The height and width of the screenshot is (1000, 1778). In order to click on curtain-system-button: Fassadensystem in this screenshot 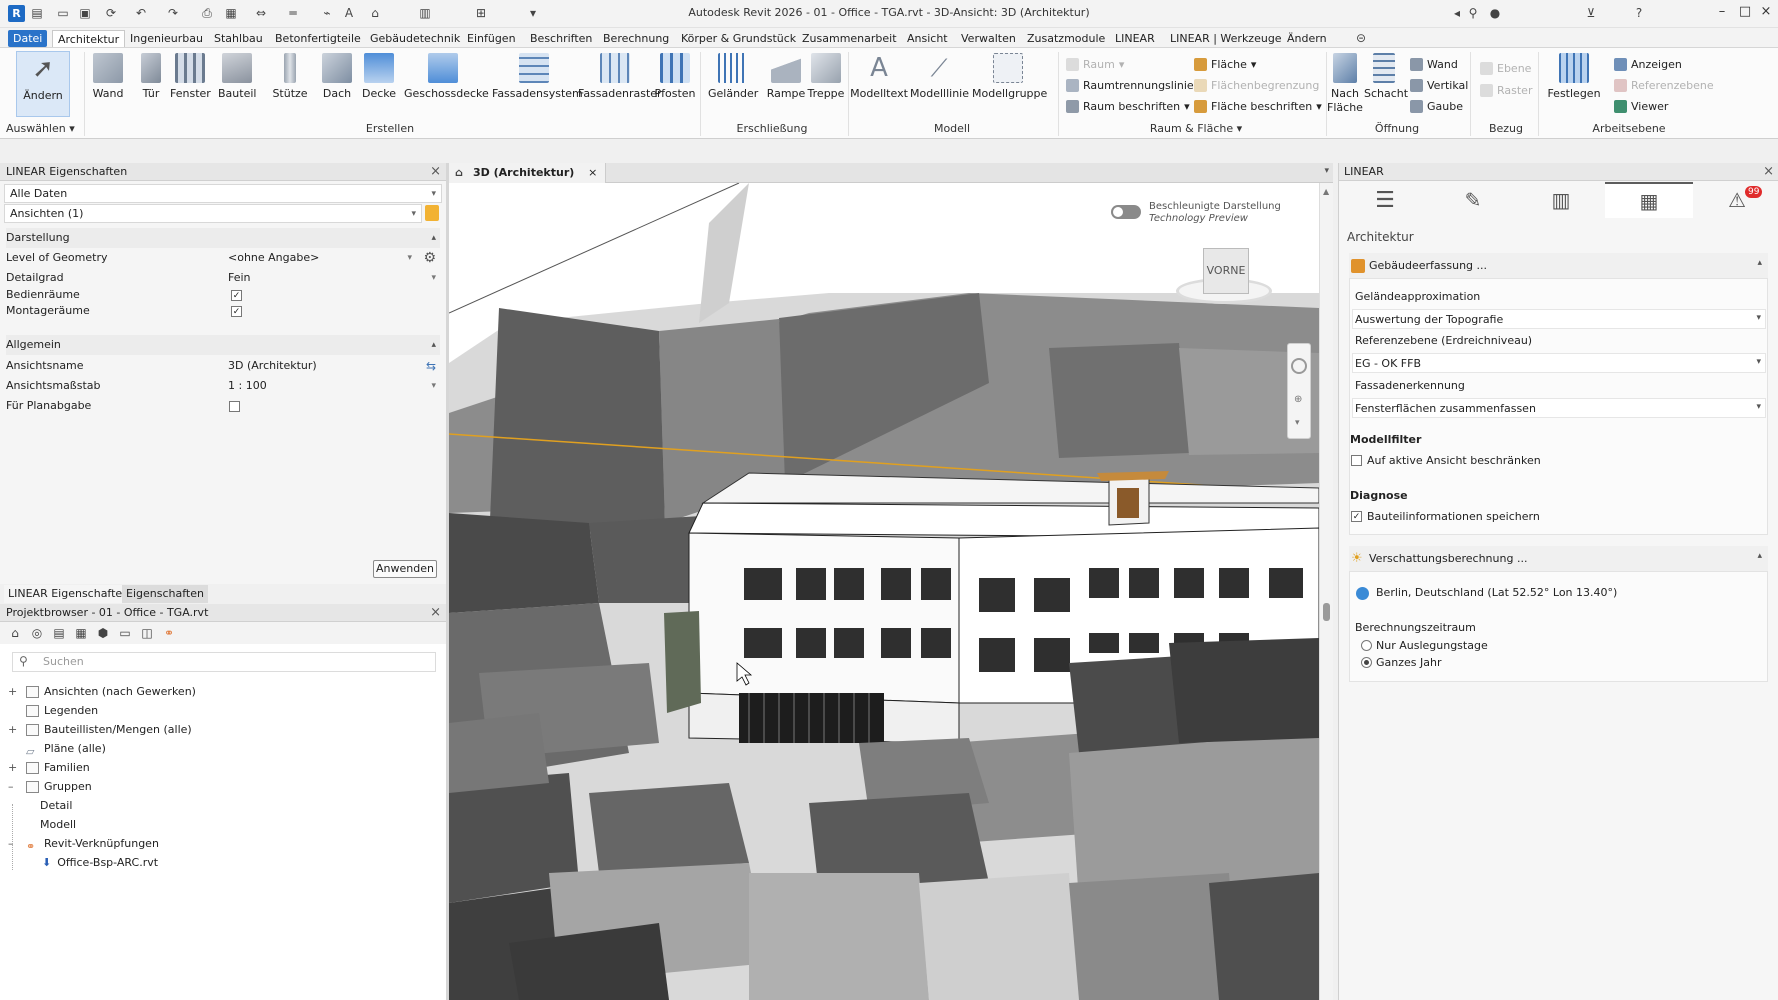, I will do `click(537, 76)`.